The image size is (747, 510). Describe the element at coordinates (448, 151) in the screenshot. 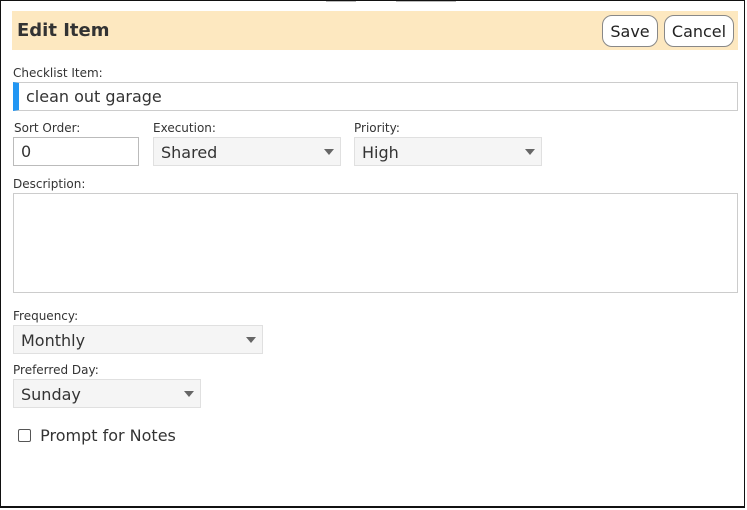

I see `priority-select: High` at that location.